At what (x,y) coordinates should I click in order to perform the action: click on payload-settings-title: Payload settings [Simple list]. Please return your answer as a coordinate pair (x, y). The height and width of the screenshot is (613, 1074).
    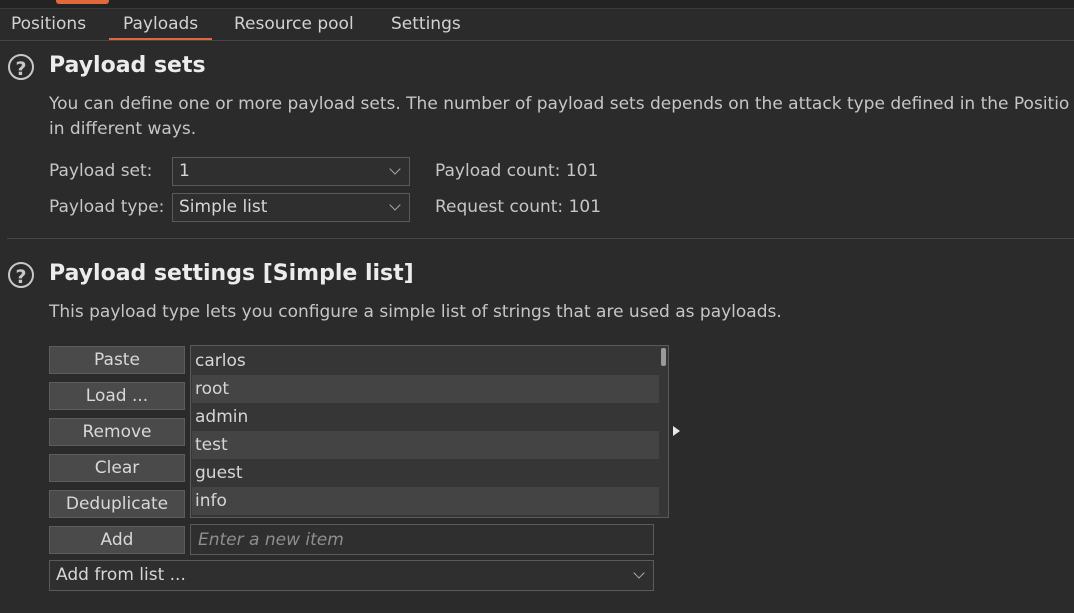
    Looking at the image, I should click on (231, 273).